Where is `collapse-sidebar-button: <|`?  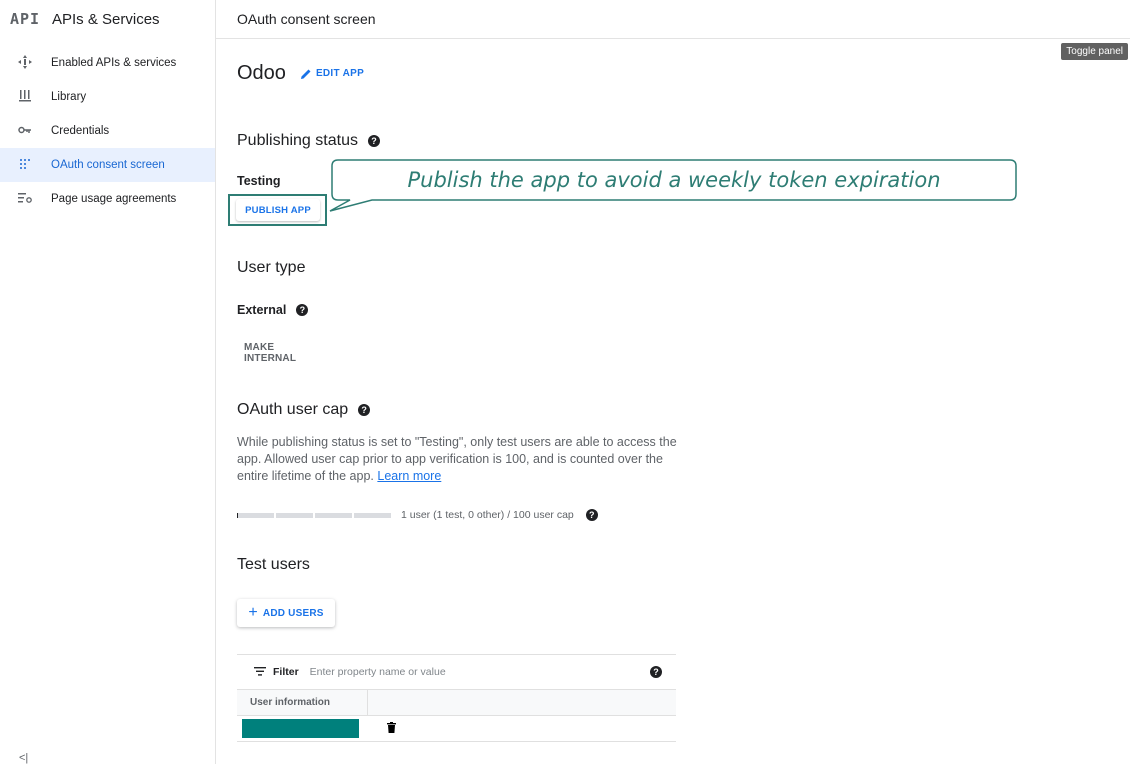
collapse-sidebar-button: <| is located at coordinates (23, 758).